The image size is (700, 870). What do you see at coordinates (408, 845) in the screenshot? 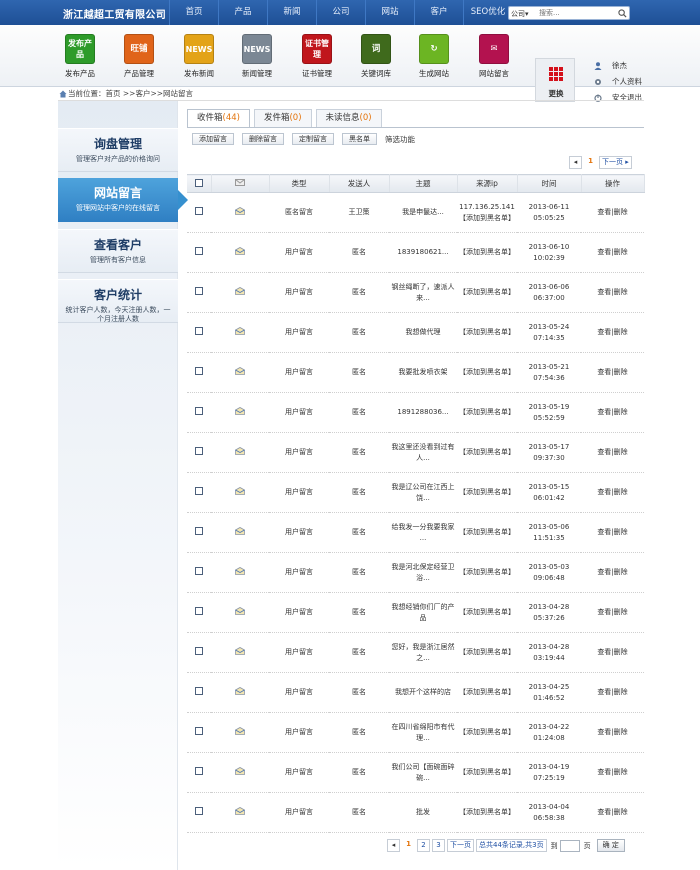
I see `page-button-1: 1` at bounding box center [408, 845].